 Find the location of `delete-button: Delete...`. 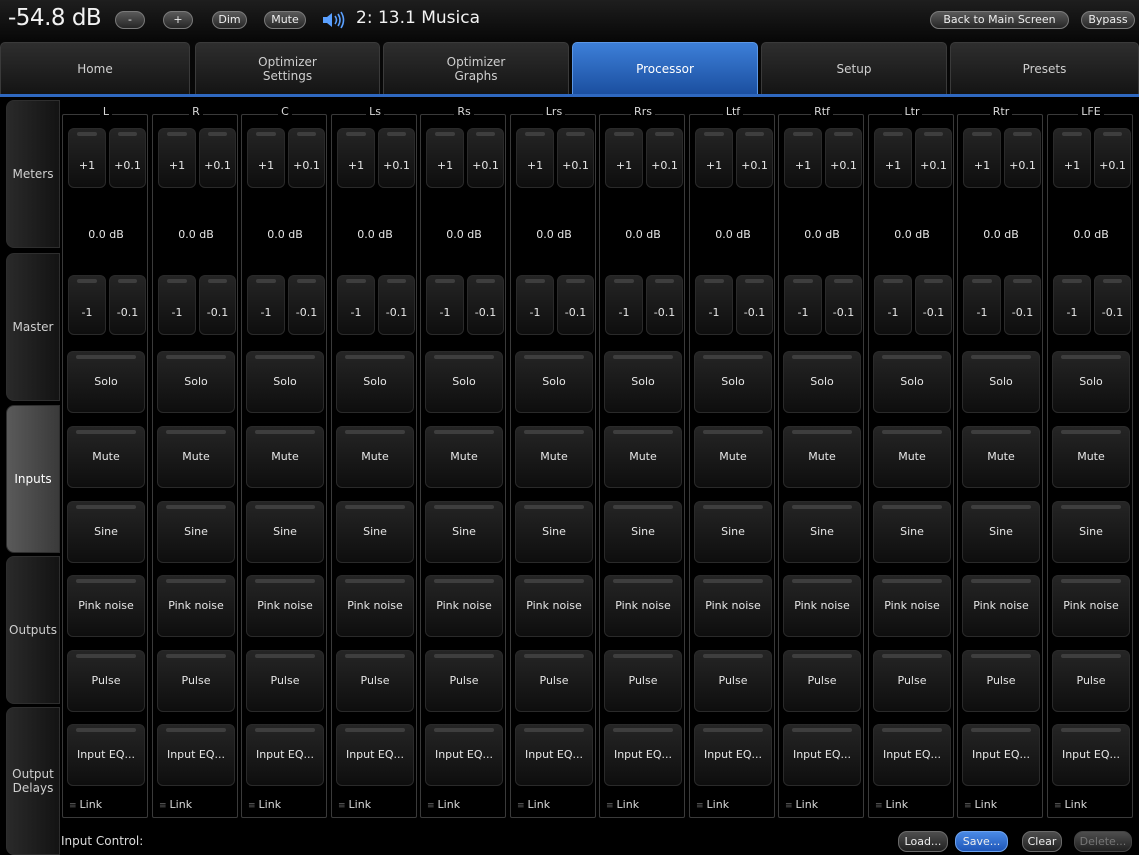

delete-button: Delete... is located at coordinates (1103, 841).